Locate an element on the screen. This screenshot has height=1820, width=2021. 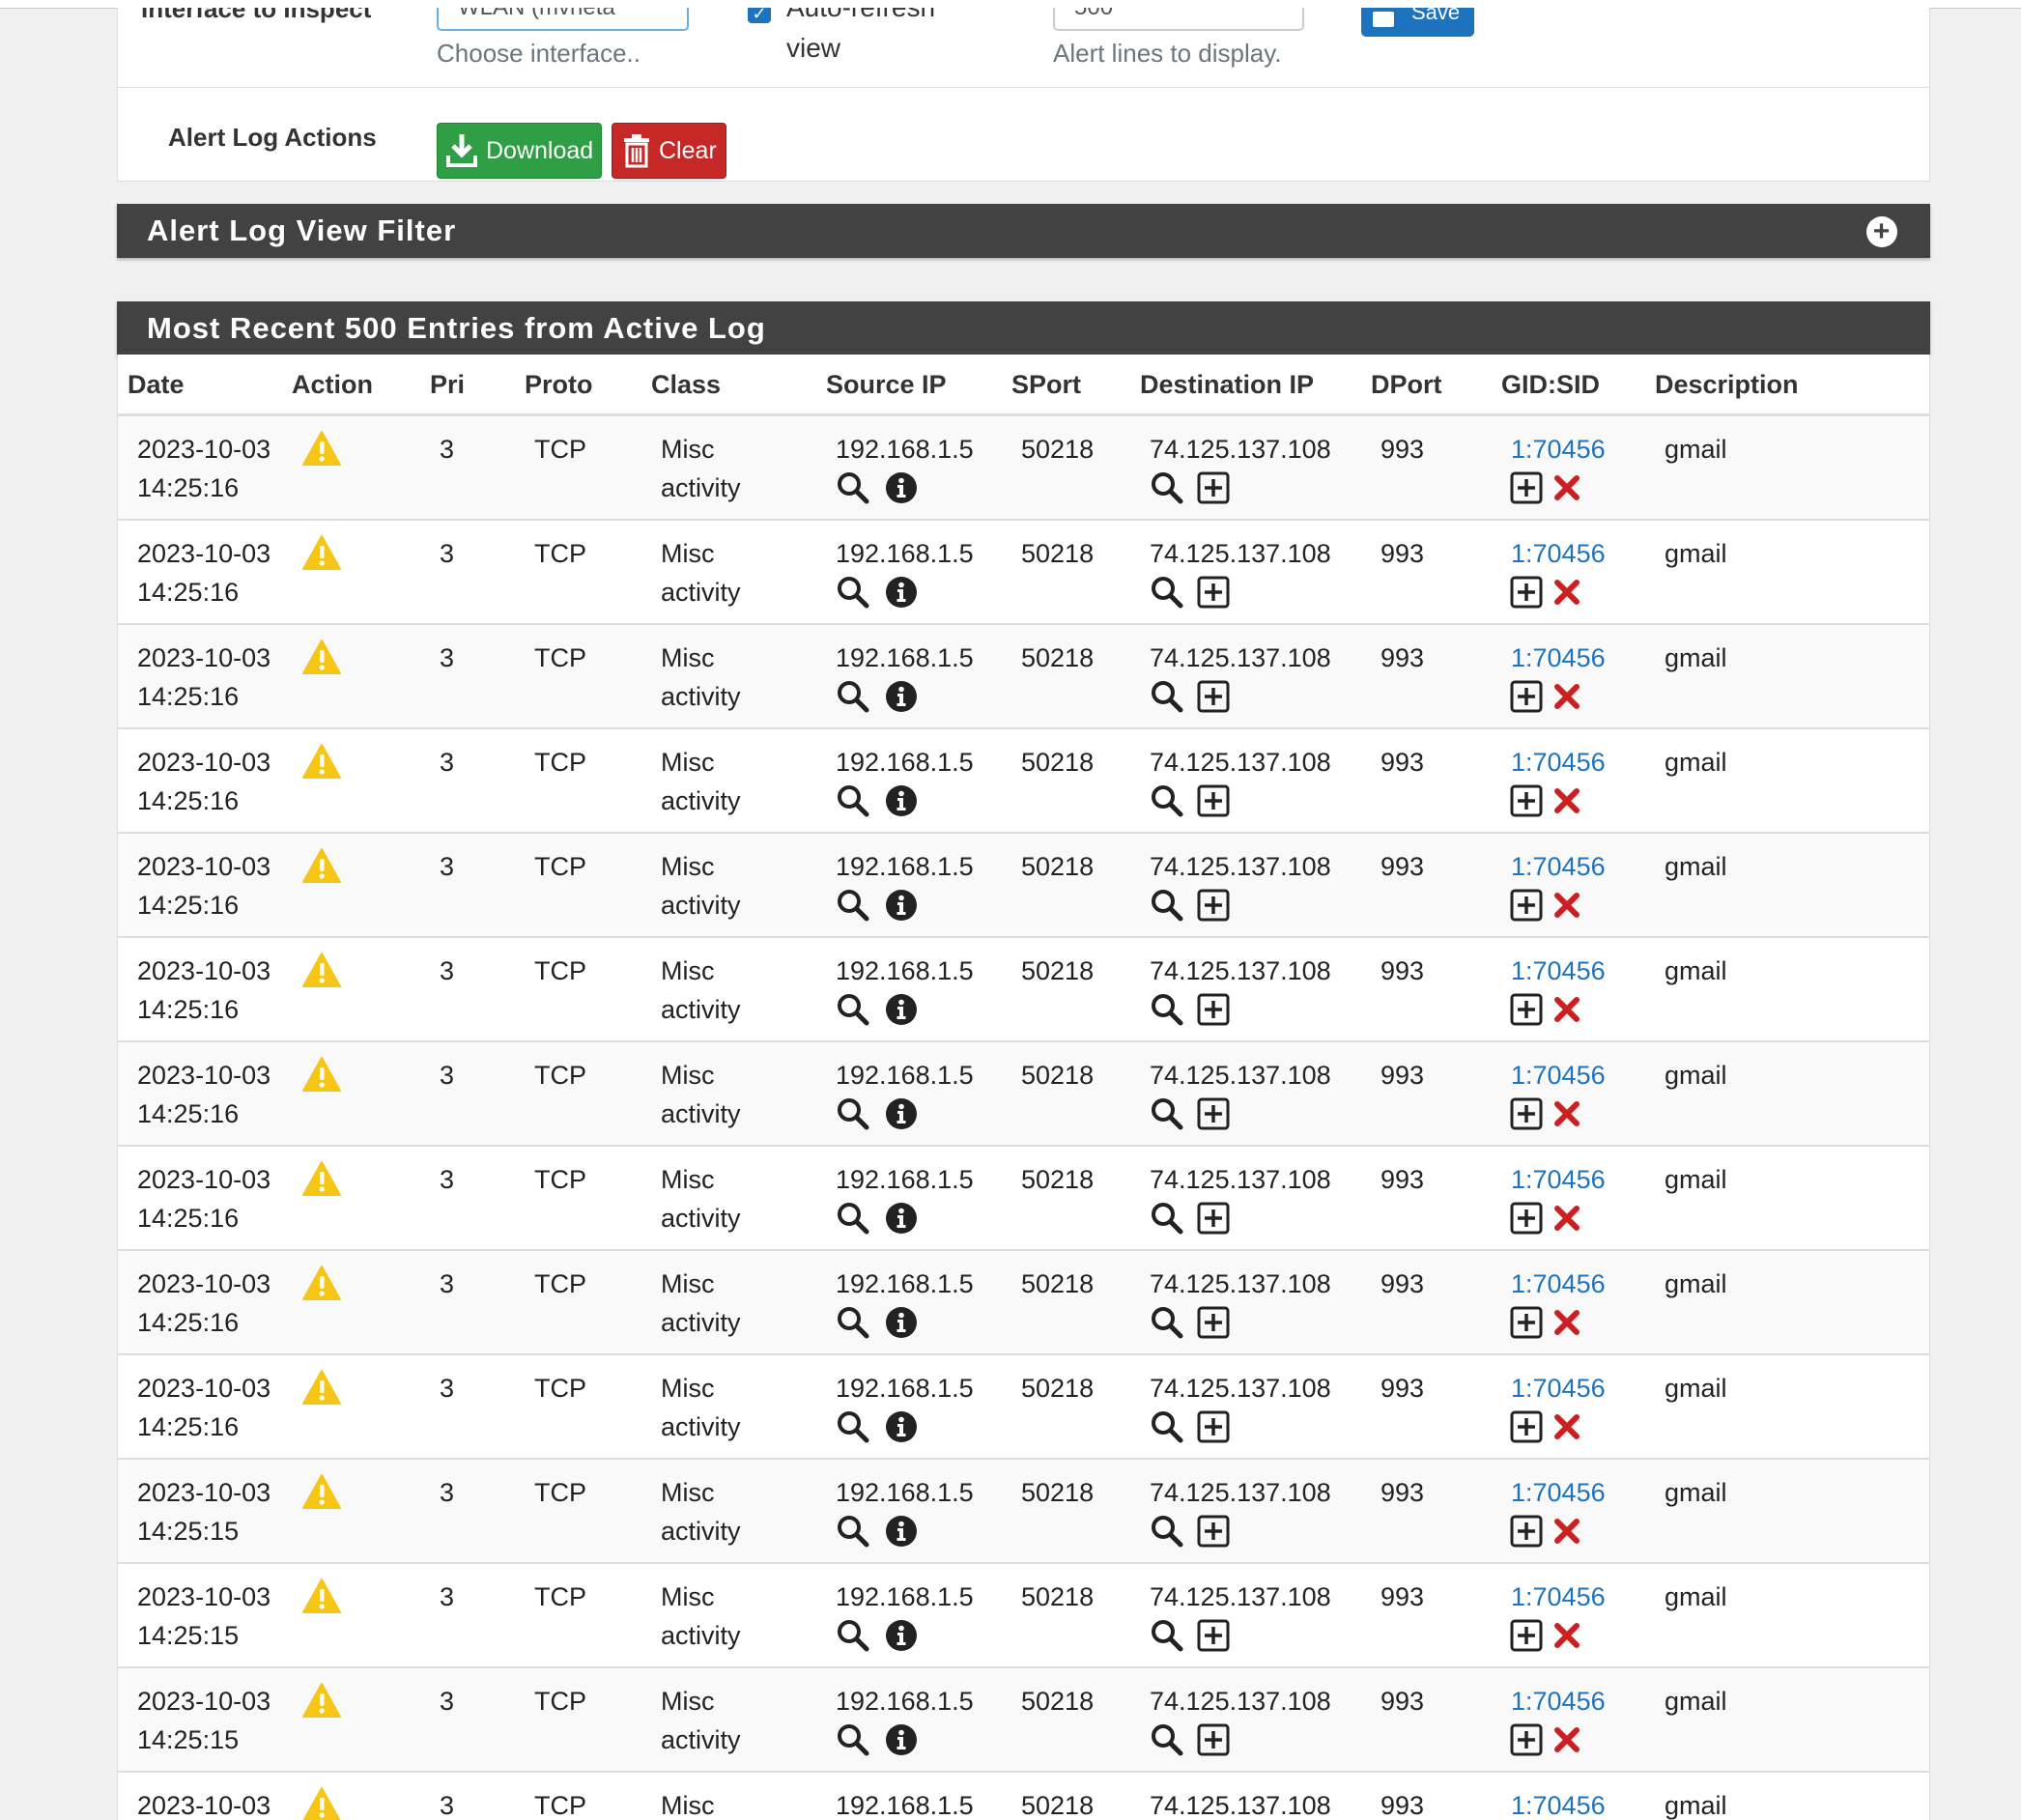
download-button: Download is located at coordinates (520, 151).